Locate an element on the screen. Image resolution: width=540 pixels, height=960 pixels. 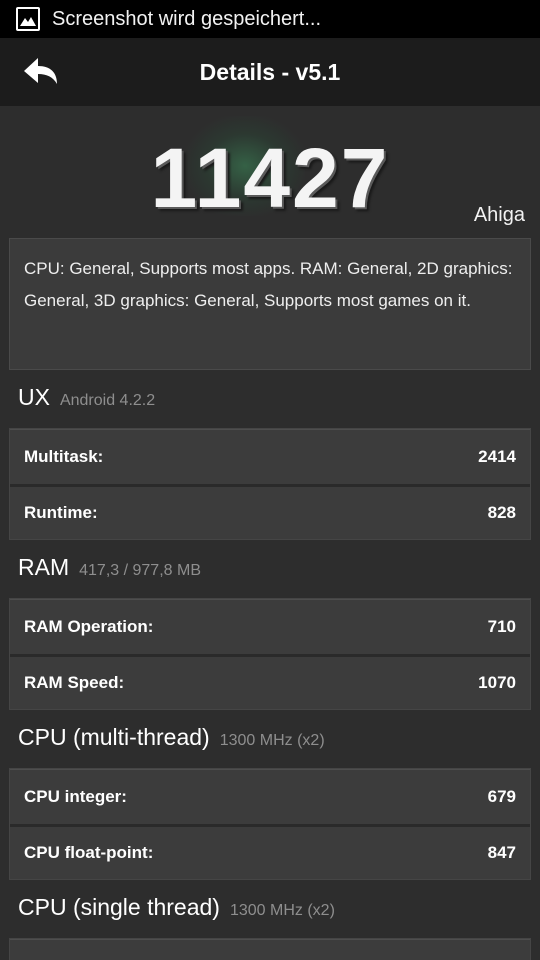
score-value: 1070 is located at coordinates (497, 682).